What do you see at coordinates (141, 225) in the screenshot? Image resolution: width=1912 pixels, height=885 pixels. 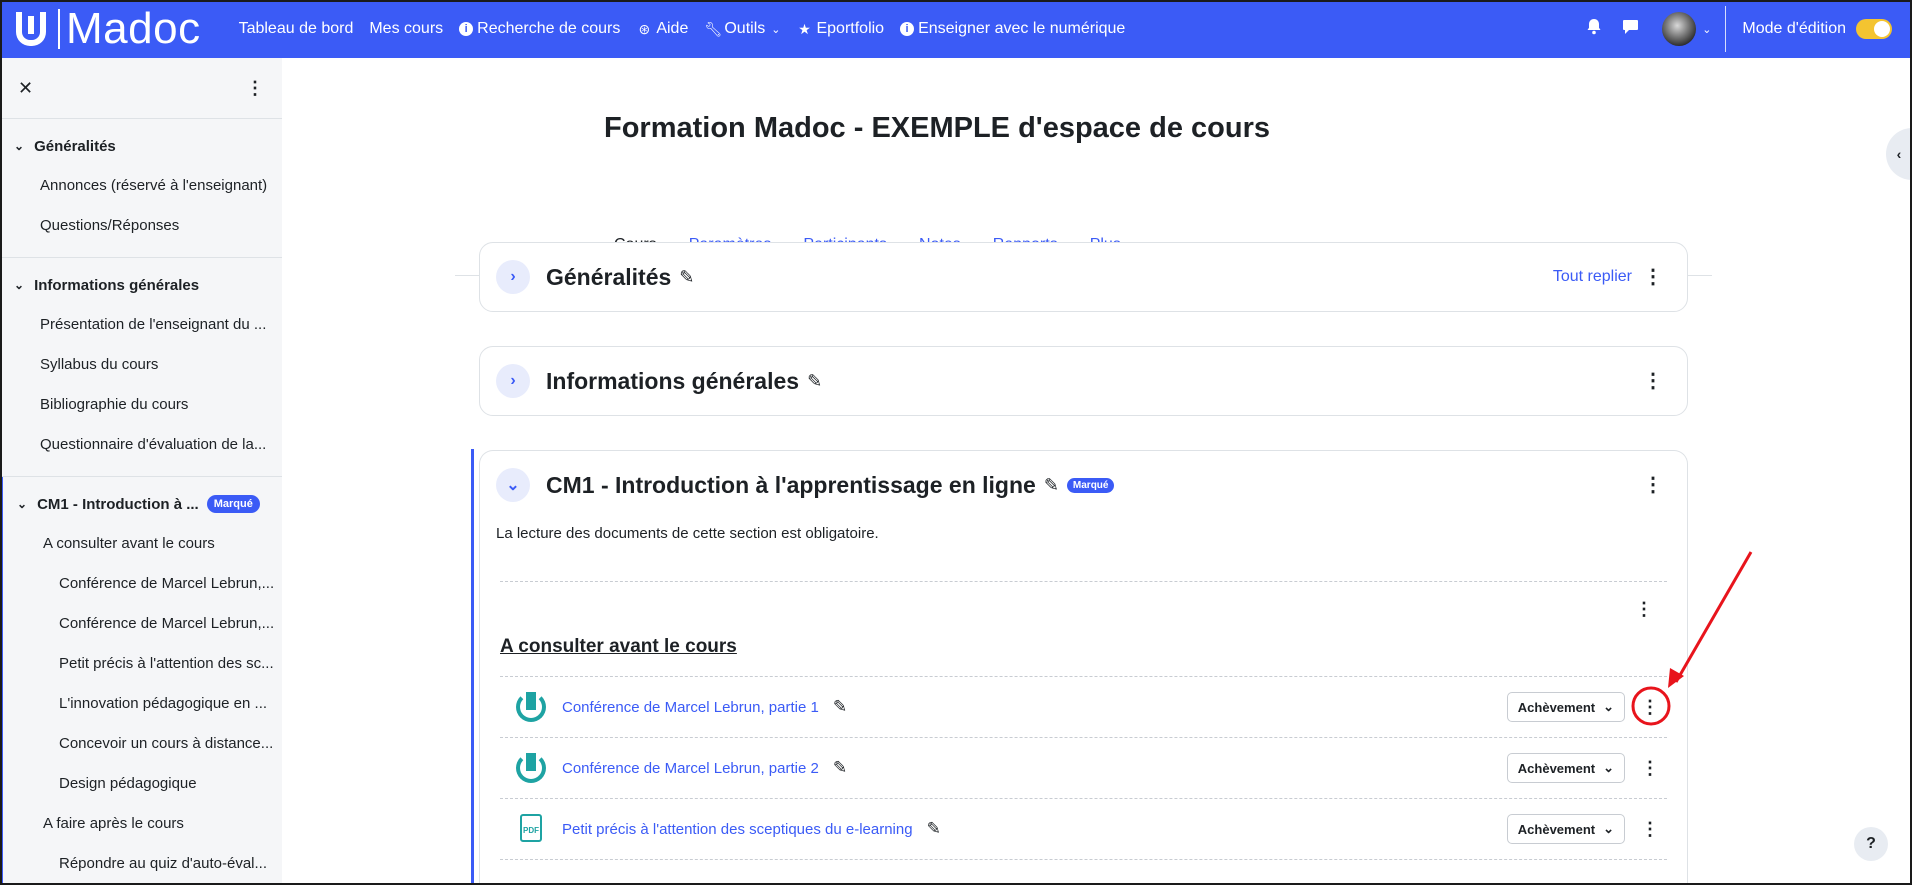 I see `drawer-item: Questions/Réponses` at bounding box center [141, 225].